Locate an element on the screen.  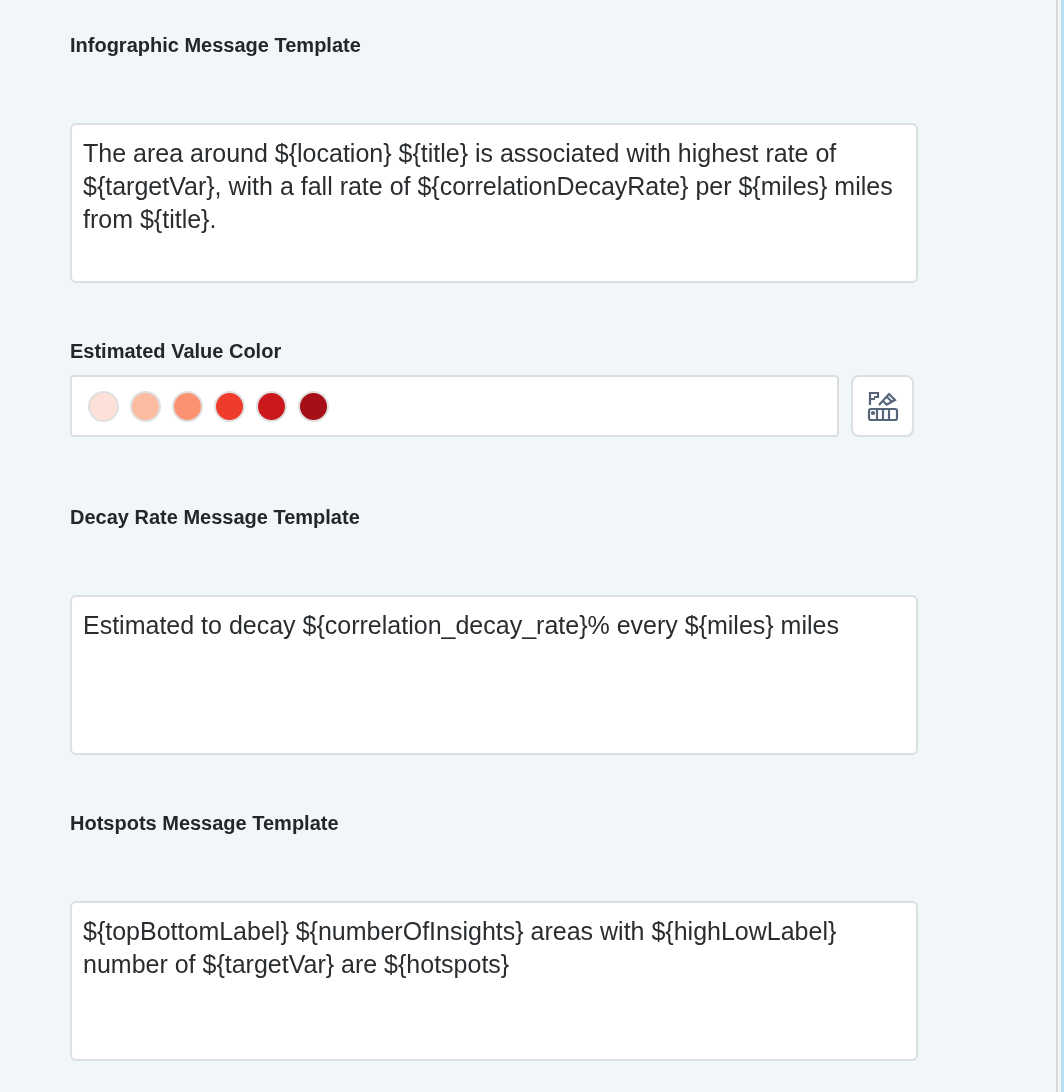
message-template-field: ${topBottomLabel} ${numberOfInsights} areas with ${highLowLabel} number of ${targetVar} are ${hotspots} is located at coordinates (494, 981).